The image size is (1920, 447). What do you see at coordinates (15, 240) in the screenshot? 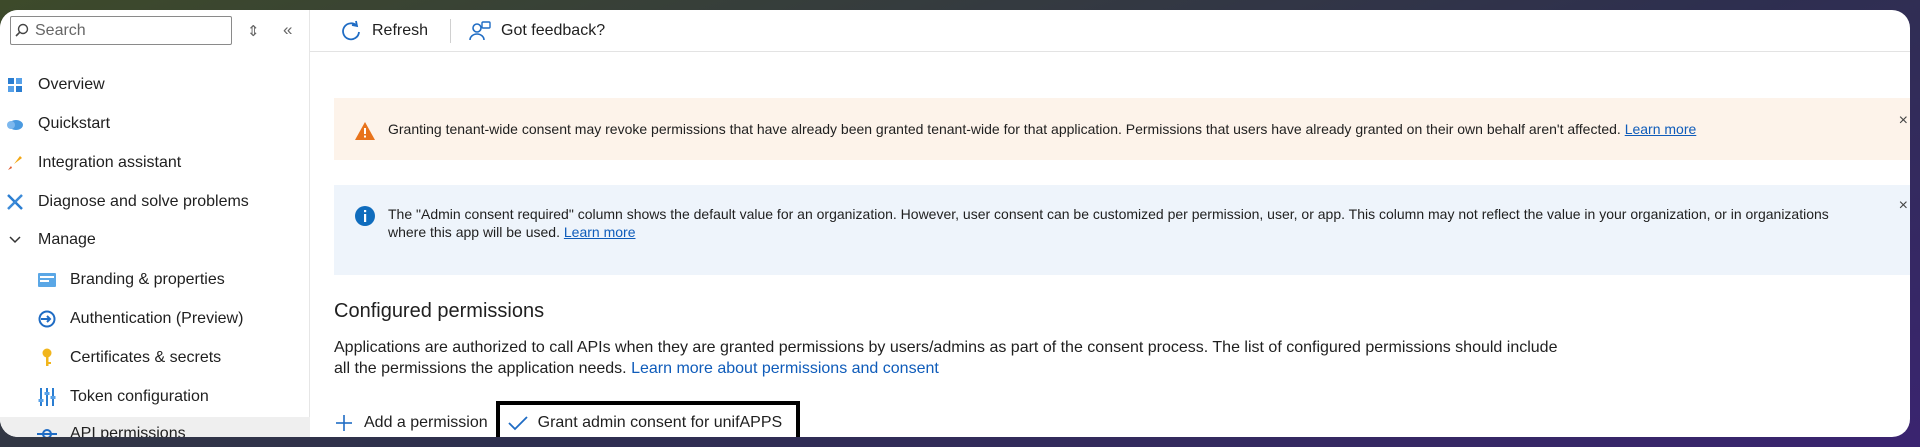
I see `chevron-down-icon` at bounding box center [15, 240].